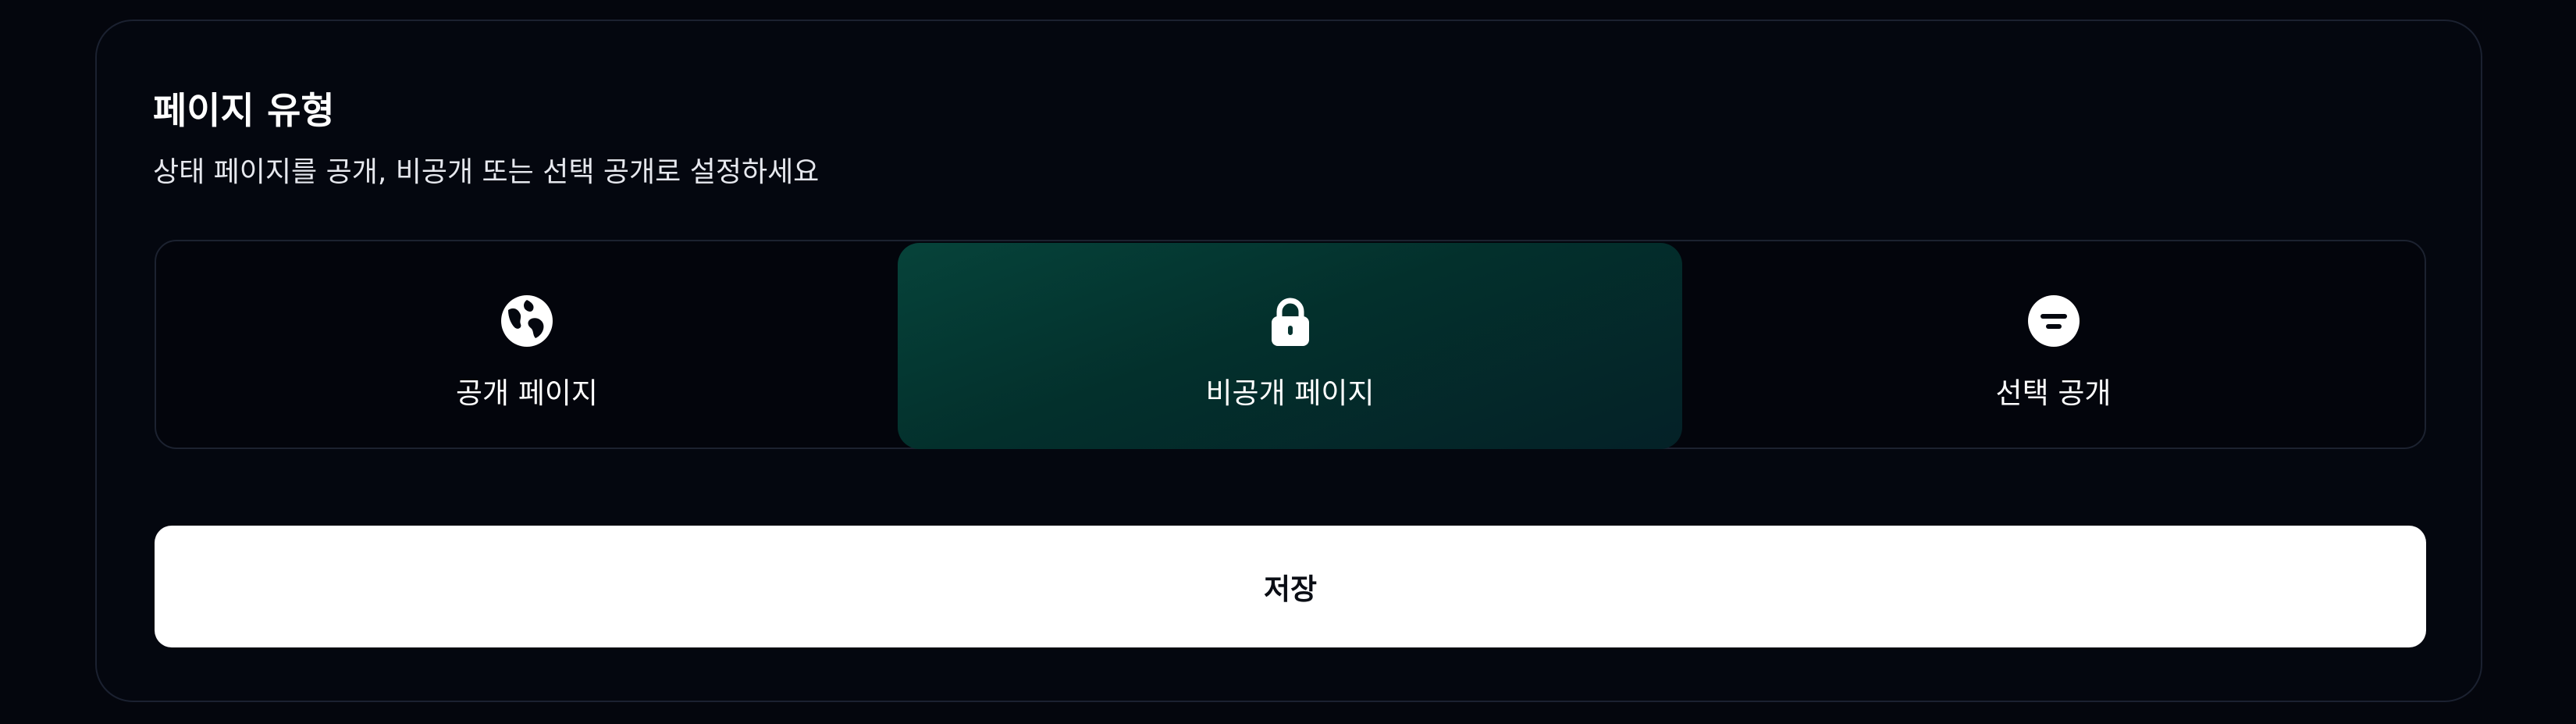 The image size is (2576, 724). I want to click on page-type-option-selective: 선택 공개, so click(2053, 344).